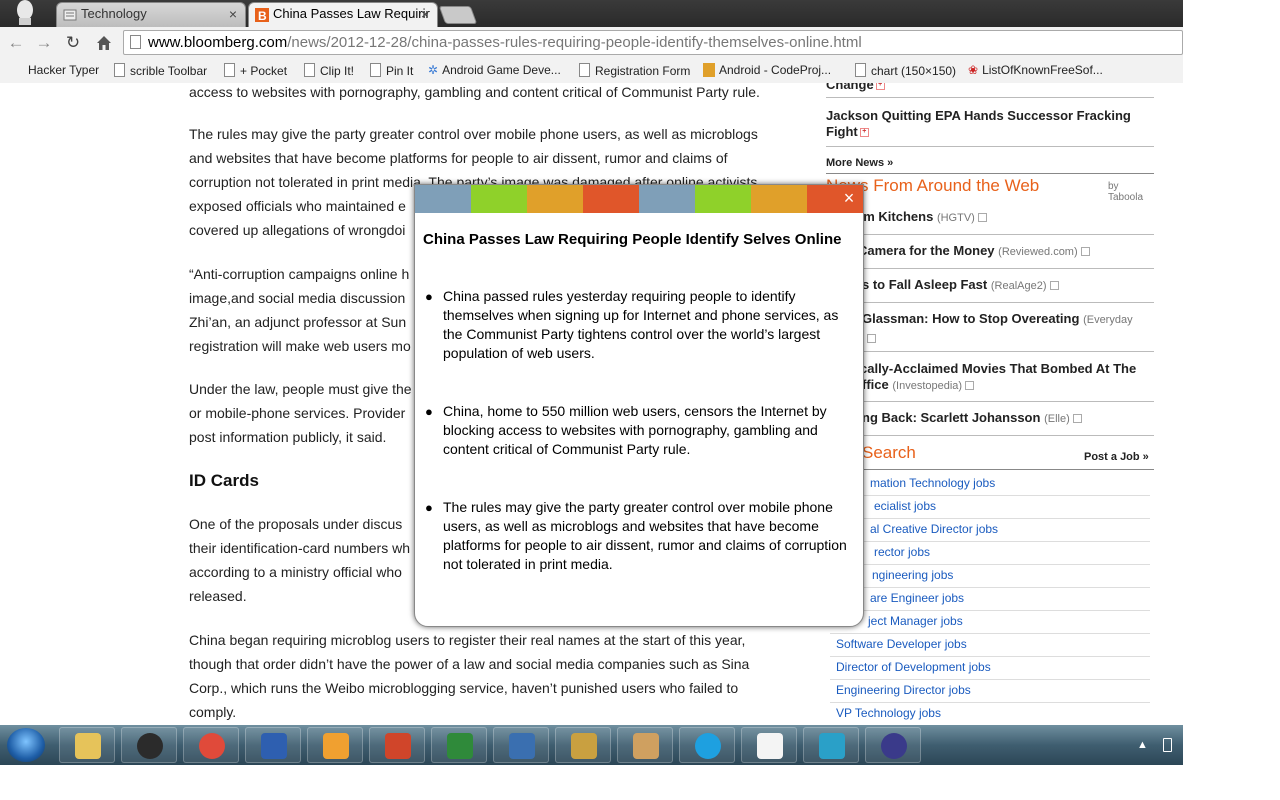 The width and height of the screenshot is (1280, 800). I want to click on web-story-link: am Kitchens (HGTV), so click(1019, 217).